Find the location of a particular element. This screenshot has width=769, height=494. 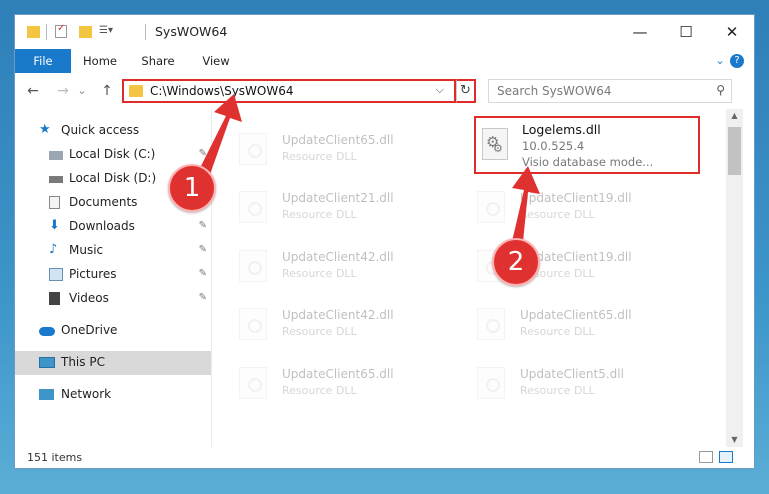

window-title: SysWOW64 is located at coordinates (191, 31).